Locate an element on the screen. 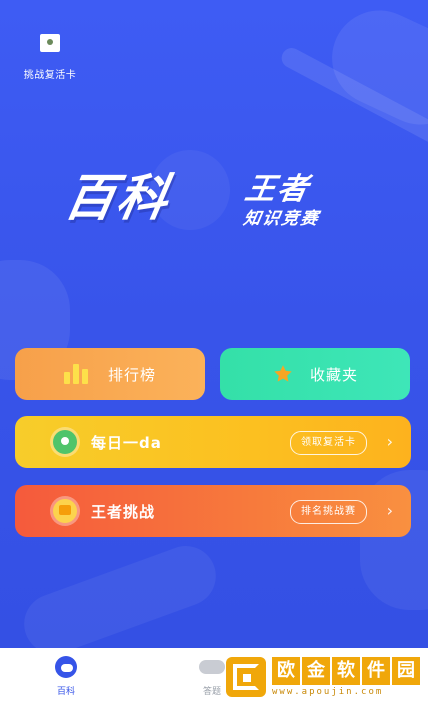 The image size is (428, 704). tab-home: 百科 is located at coordinates (66, 676).